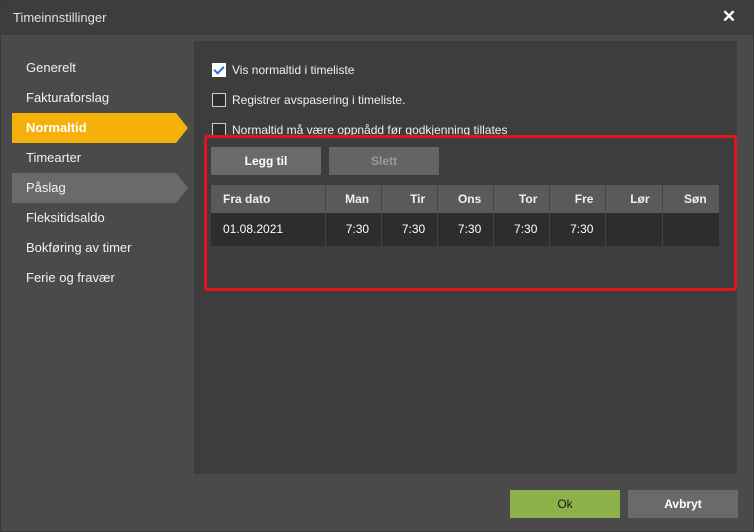 This screenshot has width=754, height=532. Describe the element at coordinates (97, 158) in the screenshot. I see `sidebar-item-timearter: Timearter` at that location.